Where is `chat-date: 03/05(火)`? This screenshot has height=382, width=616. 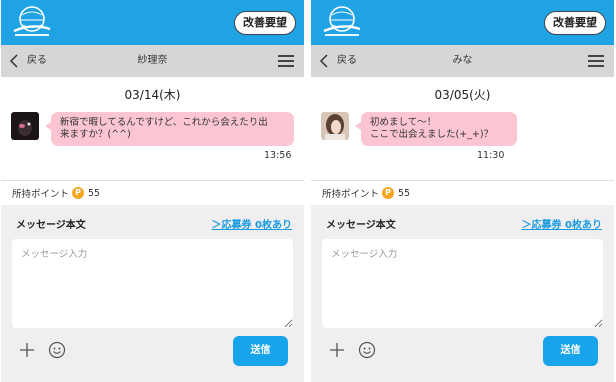 chat-date: 03/05(火) is located at coordinates (462, 95).